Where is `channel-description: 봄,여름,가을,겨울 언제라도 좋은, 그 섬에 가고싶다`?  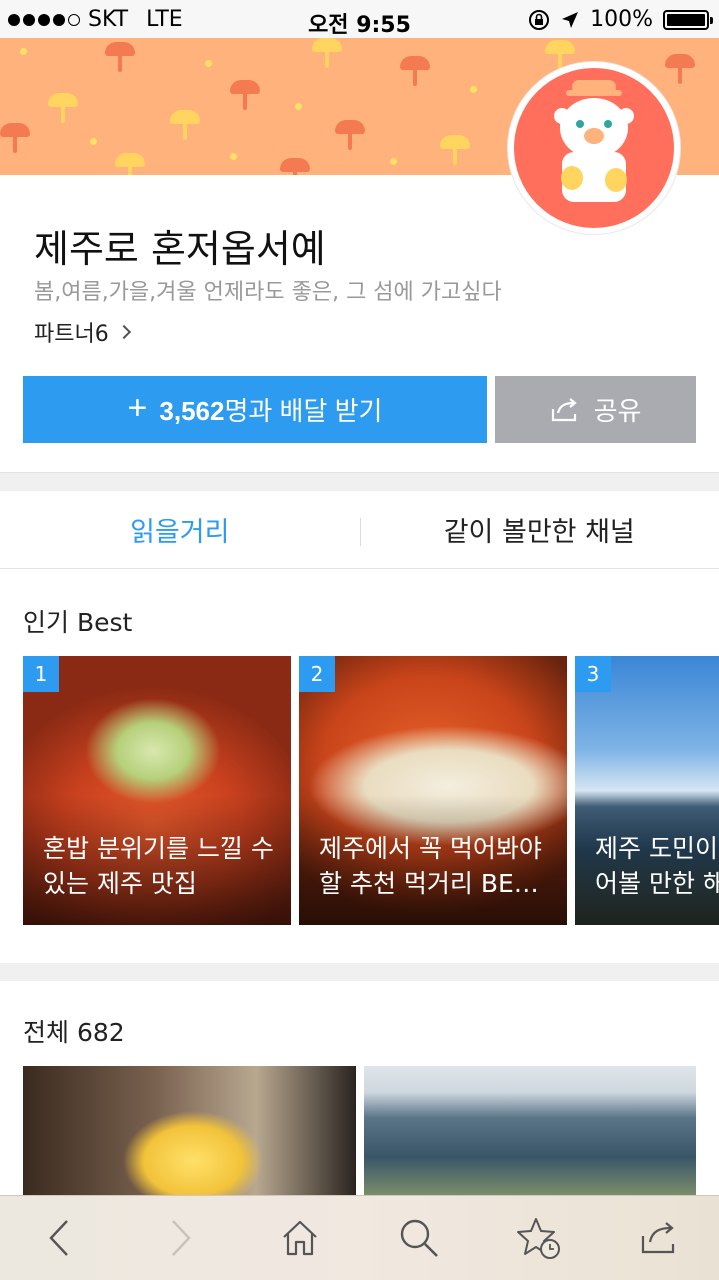 channel-description: 봄,여름,가을,겨울 언제라도 좋은, 그 섬에 가고싶다 is located at coordinates (268, 292).